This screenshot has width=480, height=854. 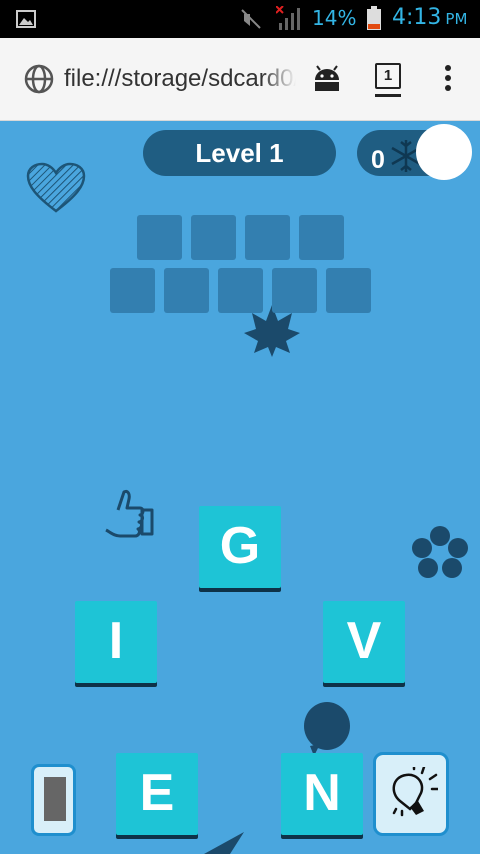 I want to click on url-field: file:///storage/sdcard0/, so click(x=180, y=80).